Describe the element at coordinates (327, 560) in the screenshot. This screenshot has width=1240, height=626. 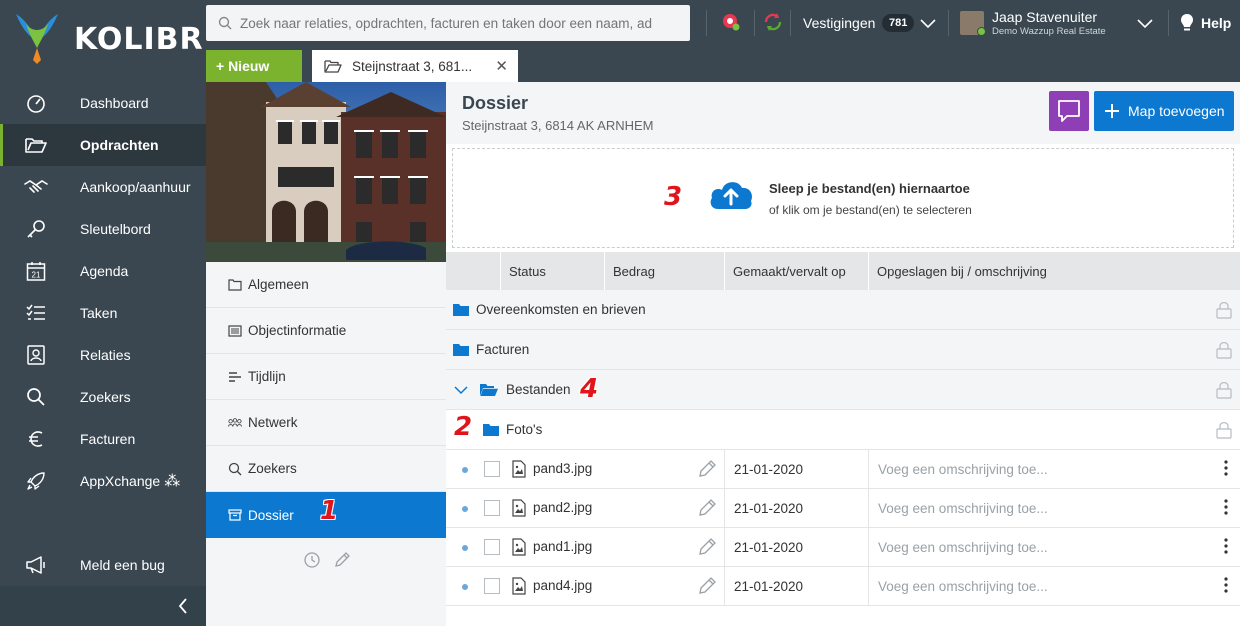
I see `subnav-tools` at that location.